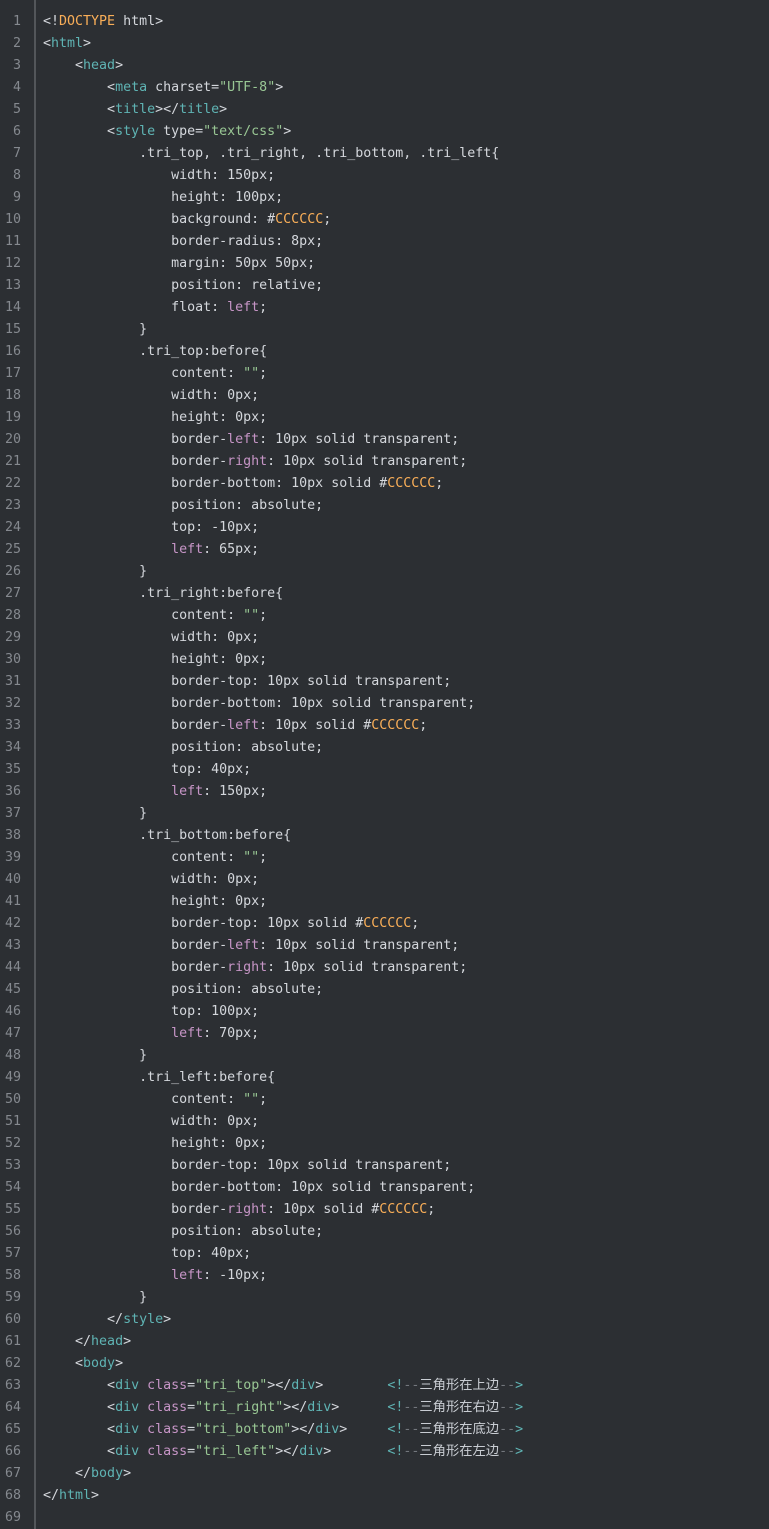  What do you see at coordinates (17, 594) in the screenshot?
I see `line-number: 27` at bounding box center [17, 594].